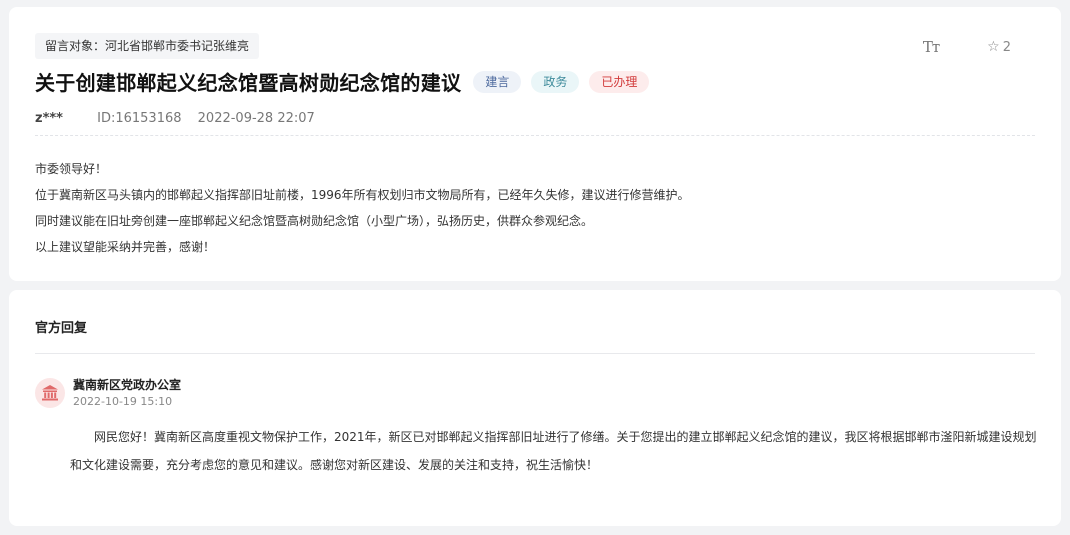 This screenshot has height=535, width=1070. Describe the element at coordinates (61, 328) in the screenshot. I see `reply-section-title: 官方回复` at that location.